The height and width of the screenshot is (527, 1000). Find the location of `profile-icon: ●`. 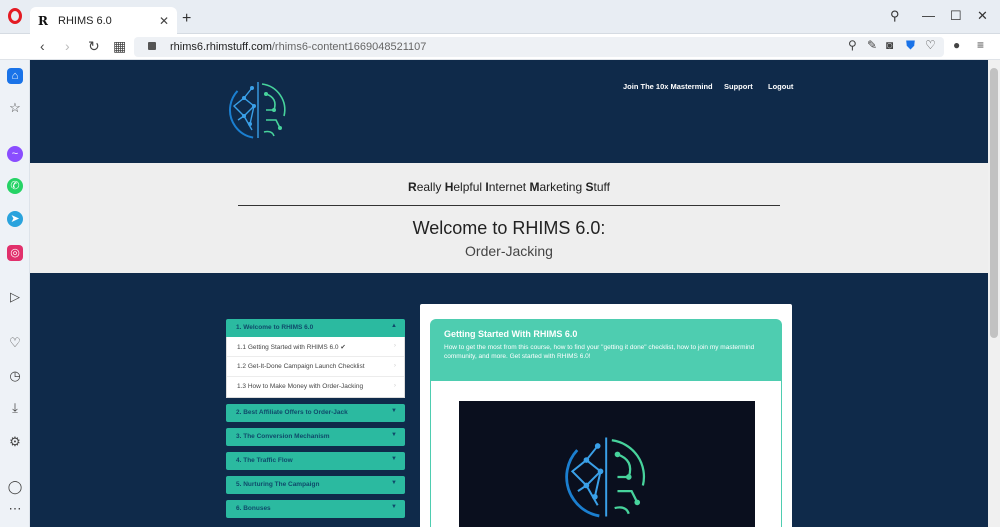

profile-icon: ● is located at coordinates (956, 45).